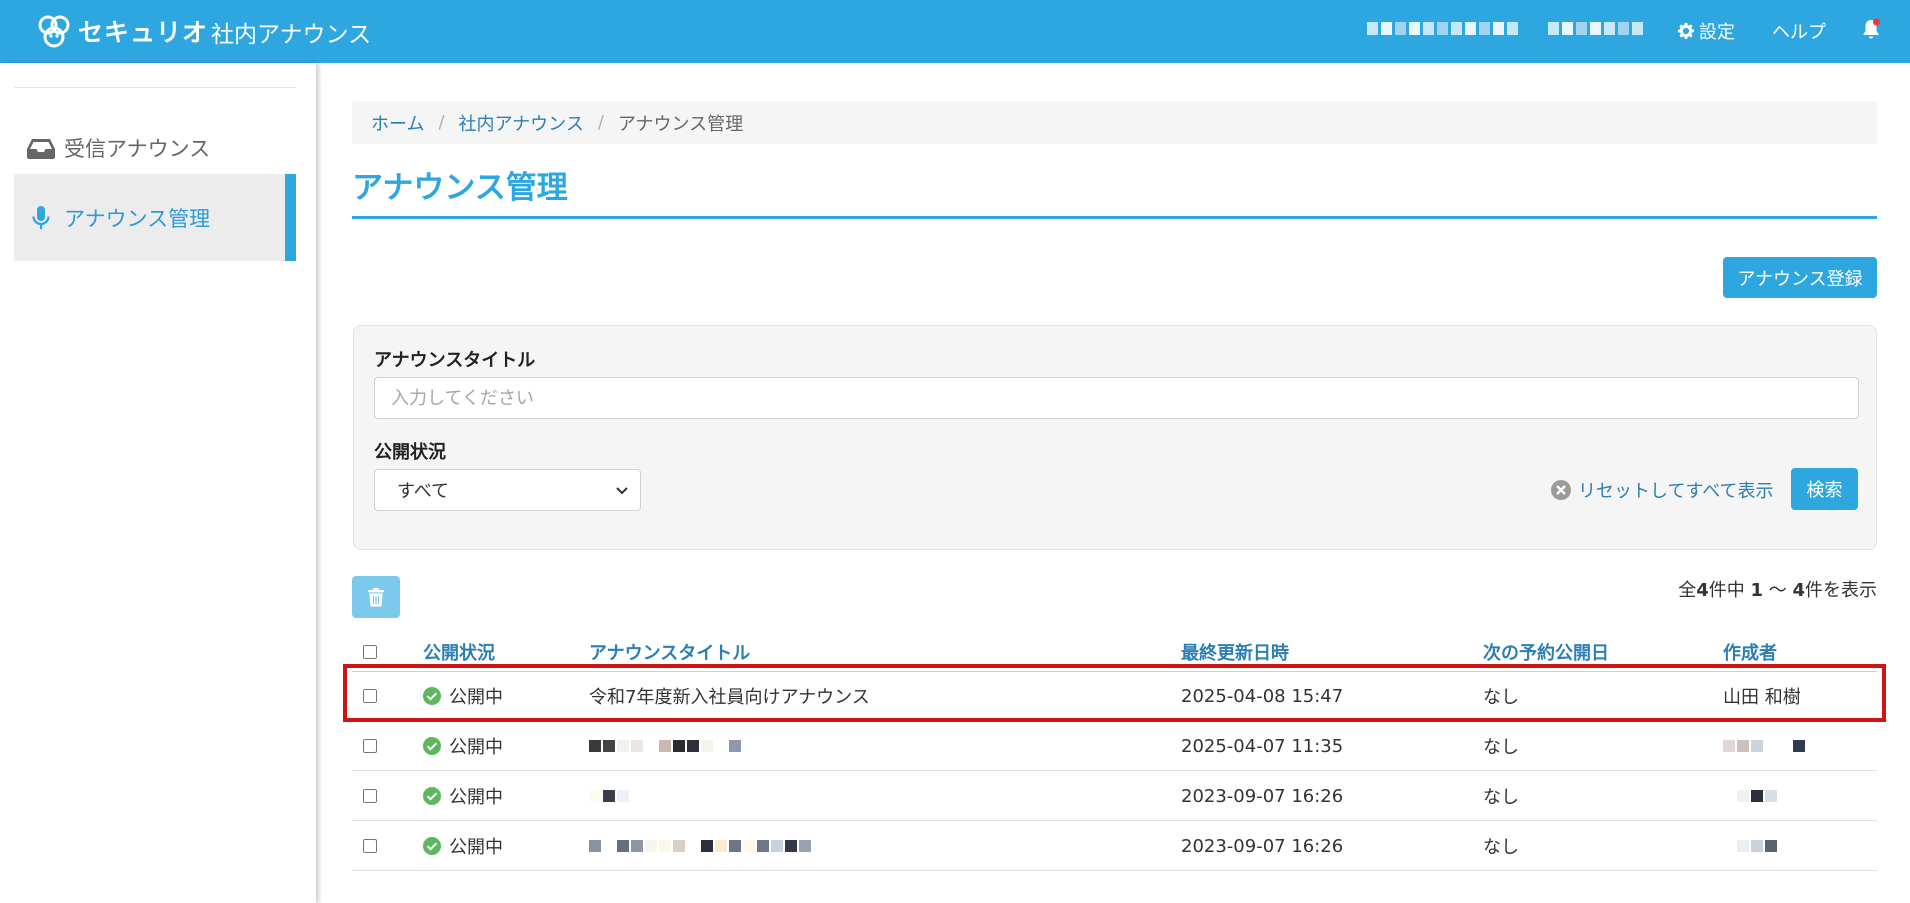 The height and width of the screenshot is (903, 1910). What do you see at coordinates (1676, 491) in the screenshot?
I see `reset-label: リセットしてすべて表示` at bounding box center [1676, 491].